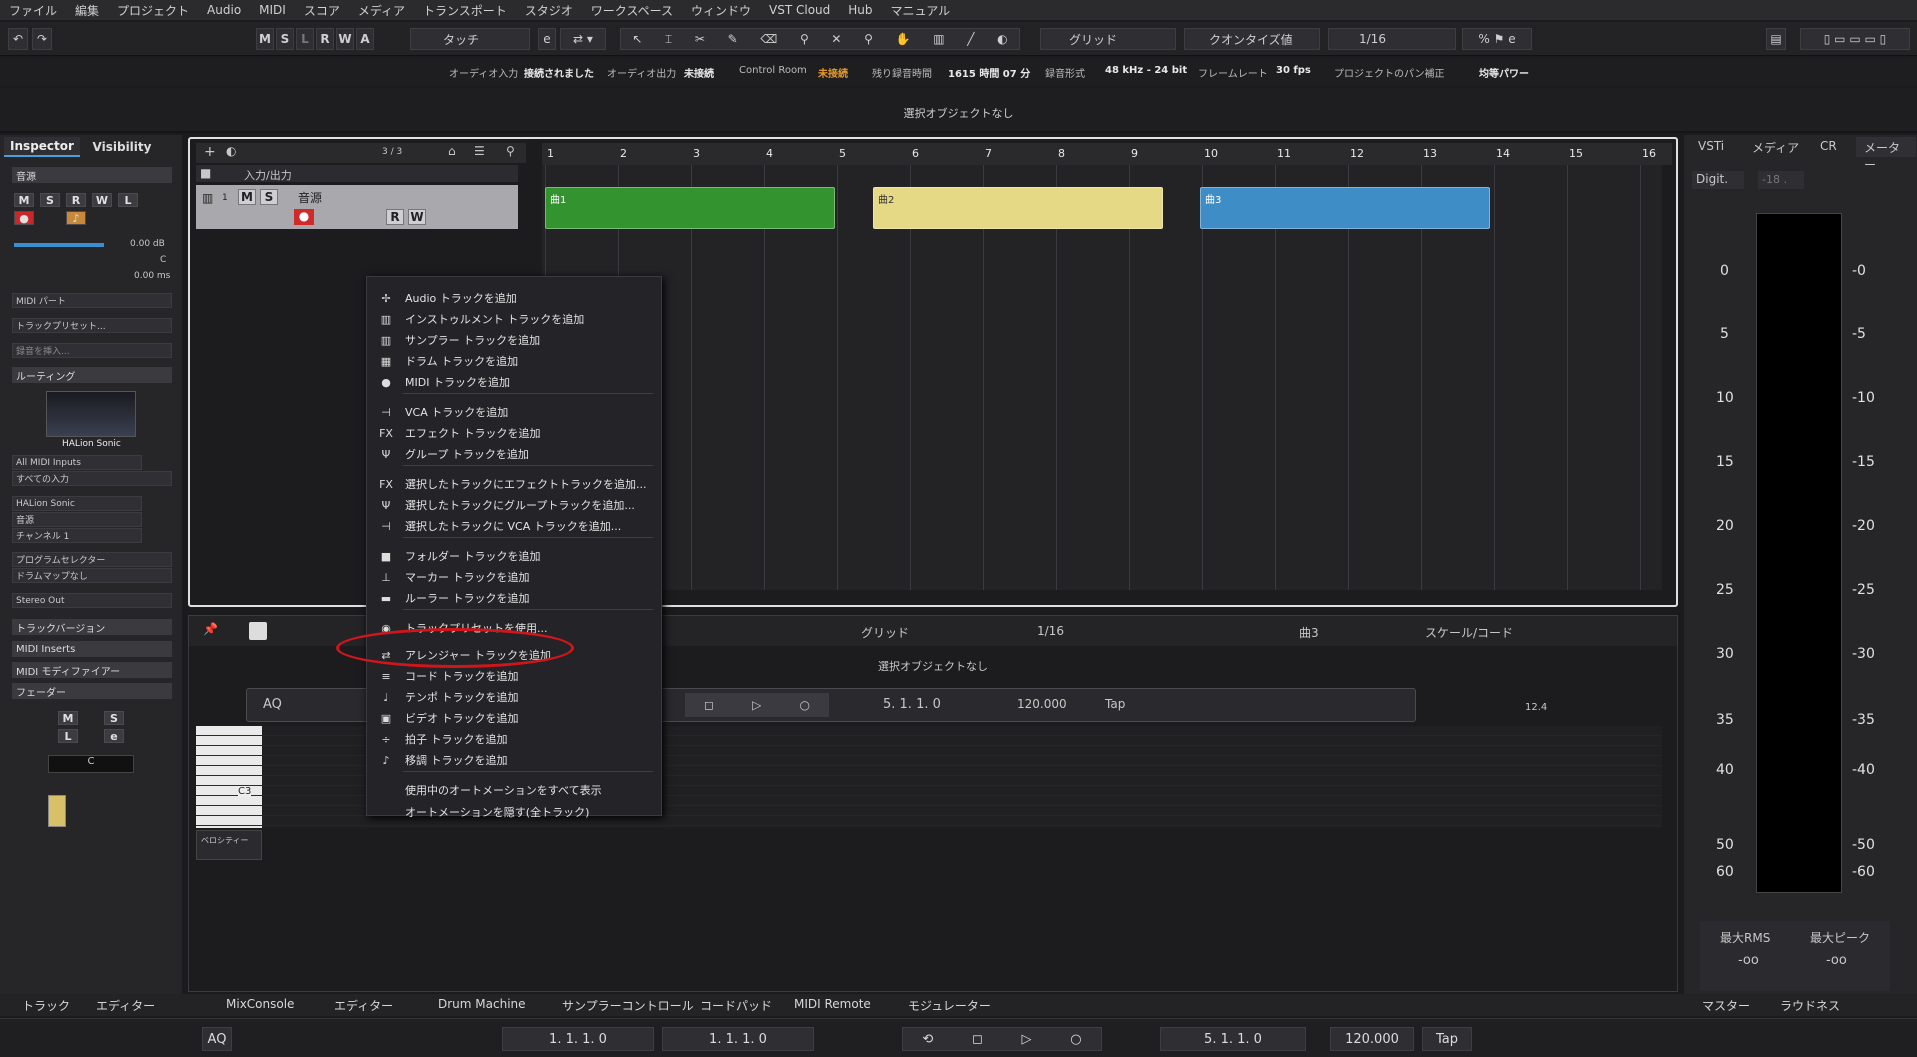 The width and height of the screenshot is (1917, 1057). What do you see at coordinates (310, 197) in the screenshot?
I see `track-name: 音源` at bounding box center [310, 197].